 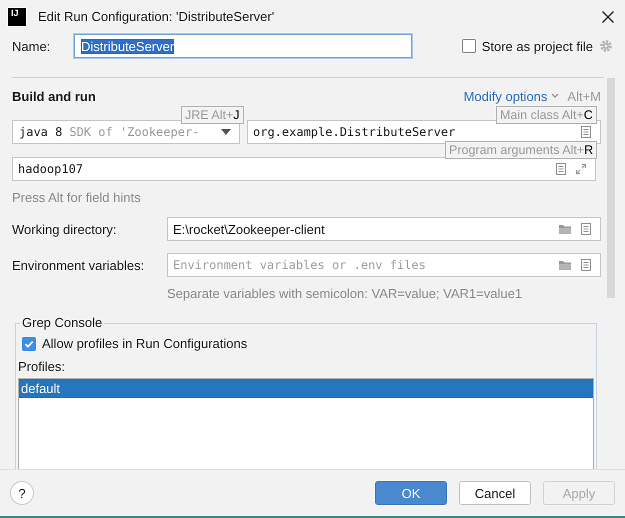 I want to click on profiles-label: Profiles:, so click(x=42, y=366).